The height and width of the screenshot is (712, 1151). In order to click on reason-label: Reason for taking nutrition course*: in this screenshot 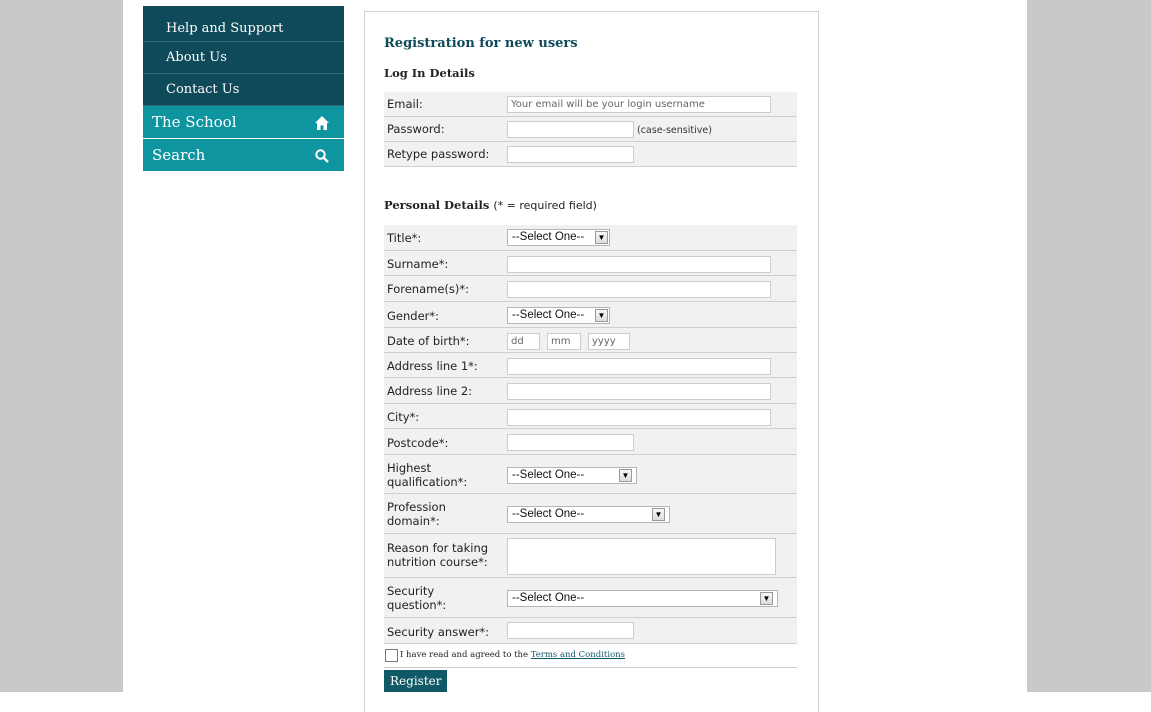, I will do `click(437, 555)`.